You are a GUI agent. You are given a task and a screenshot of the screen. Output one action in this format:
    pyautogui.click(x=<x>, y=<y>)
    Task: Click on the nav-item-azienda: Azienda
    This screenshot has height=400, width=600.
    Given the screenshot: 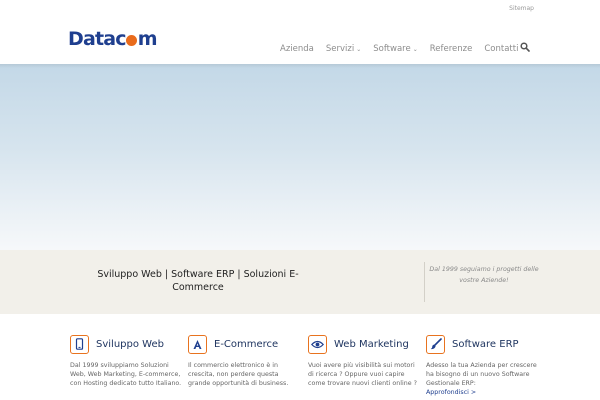 What is the action you would take?
    pyautogui.click(x=297, y=49)
    